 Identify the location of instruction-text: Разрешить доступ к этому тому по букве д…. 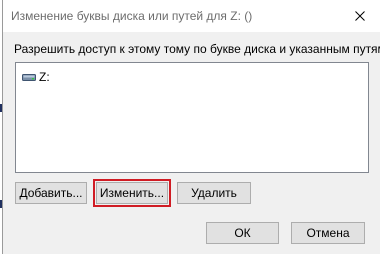
(197, 49).